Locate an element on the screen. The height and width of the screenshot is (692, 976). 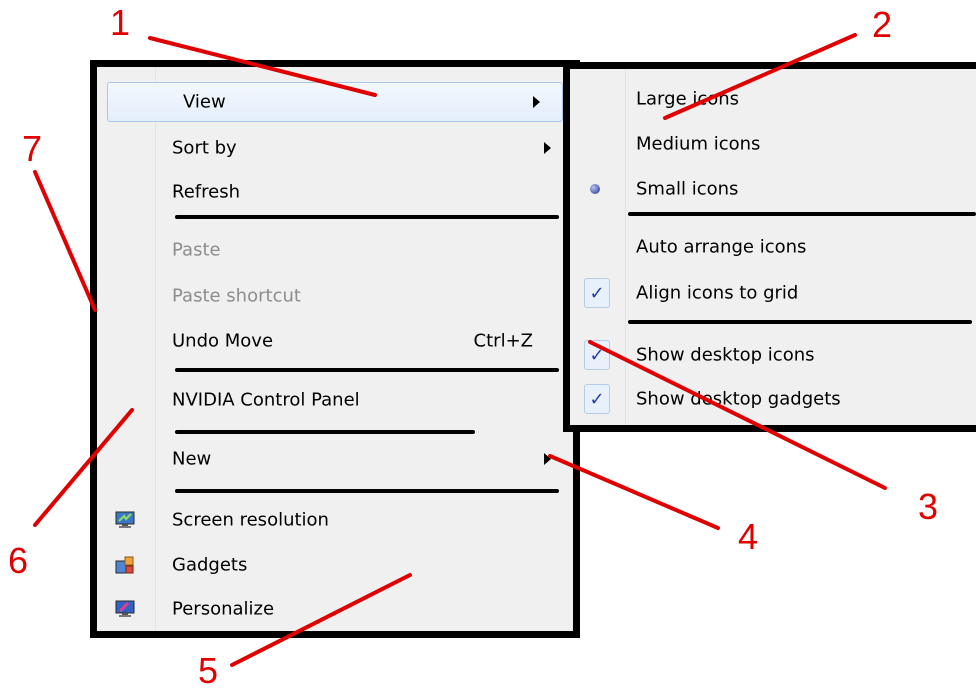
callout-number-5: 5 is located at coordinates (208, 670).